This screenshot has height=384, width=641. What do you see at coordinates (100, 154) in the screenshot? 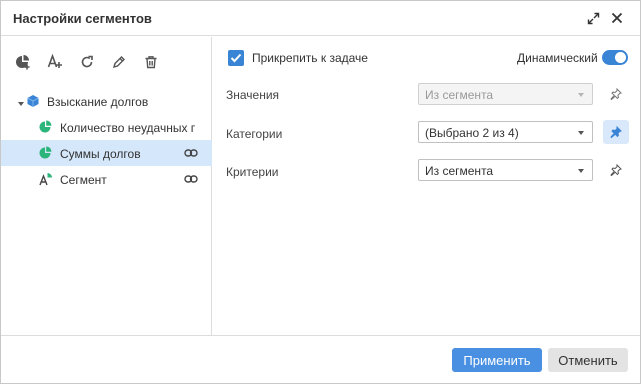
I see `tree-item-label: Суммы долгов` at bounding box center [100, 154].